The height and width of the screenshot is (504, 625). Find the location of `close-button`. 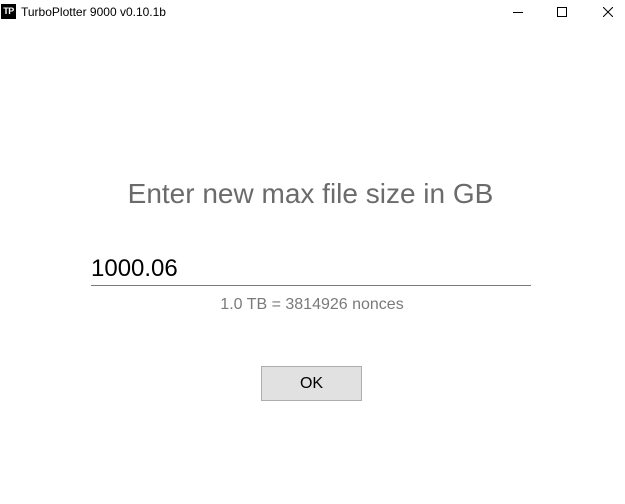

close-button is located at coordinates (605, 12).